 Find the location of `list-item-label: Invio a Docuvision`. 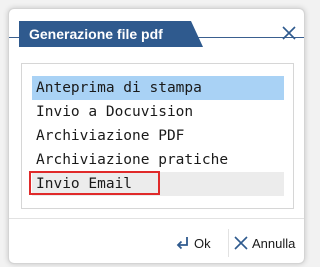

list-item-label: Invio a Docuvision is located at coordinates (115, 112).